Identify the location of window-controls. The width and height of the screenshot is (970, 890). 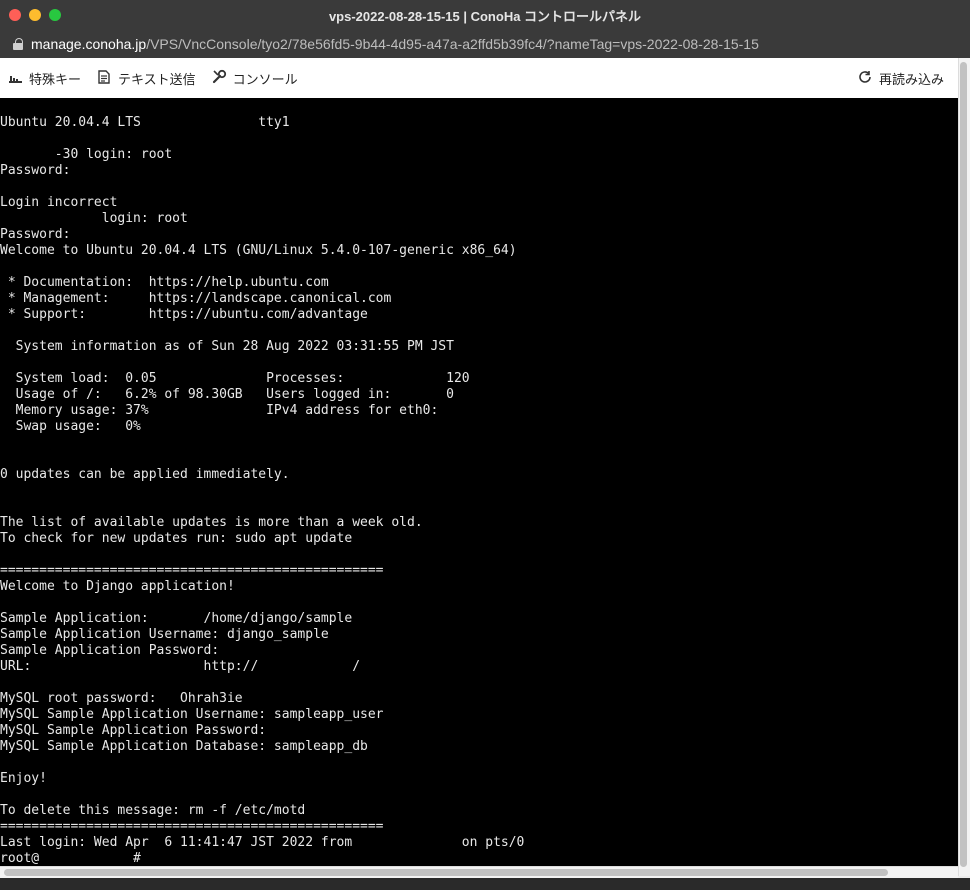
(35, 15).